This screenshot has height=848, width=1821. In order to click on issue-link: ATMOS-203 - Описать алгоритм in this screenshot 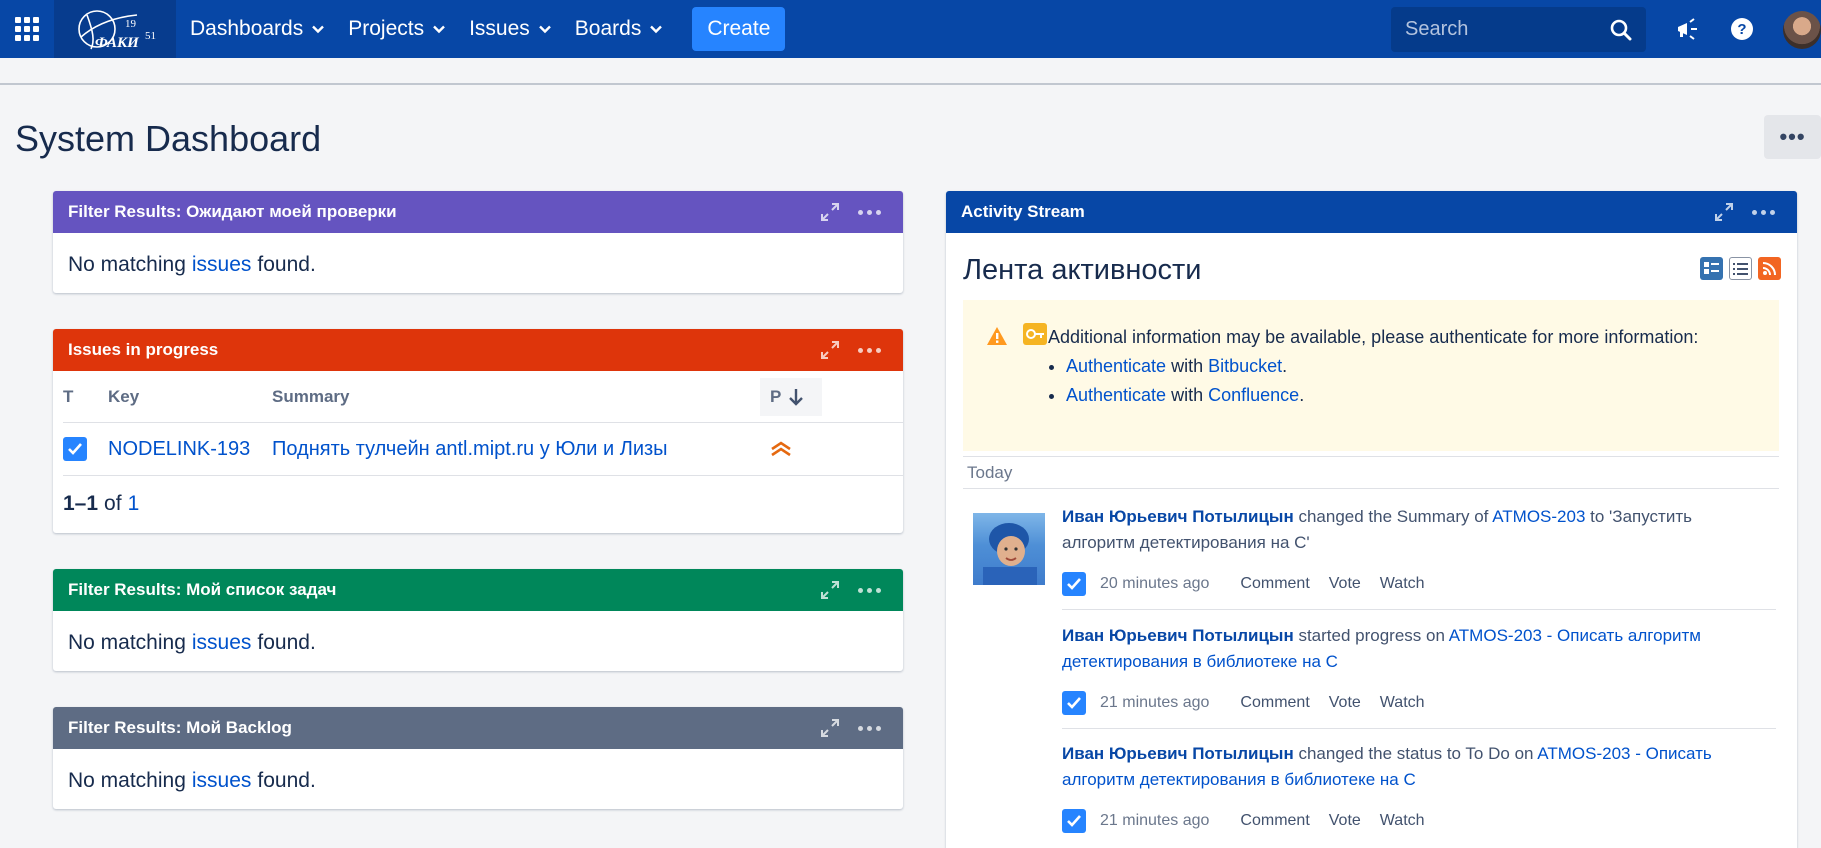, I will do `click(1575, 635)`.